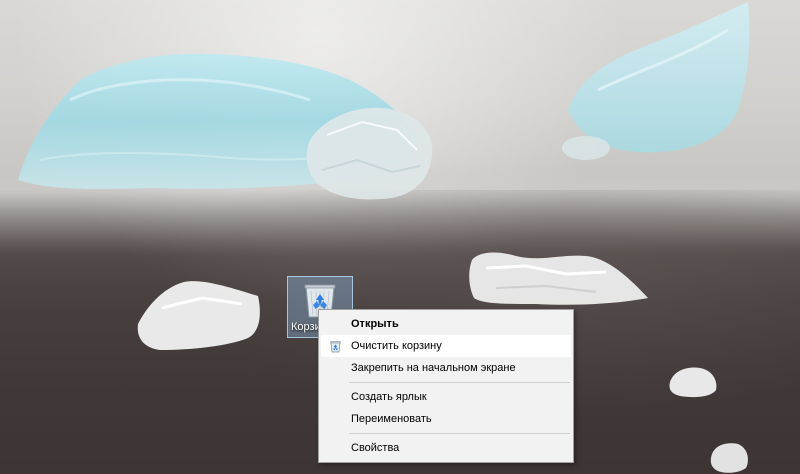  Describe the element at coordinates (389, 397) in the screenshot. I see `menu-item-create-shortcut-label: Создать ярлык` at that location.